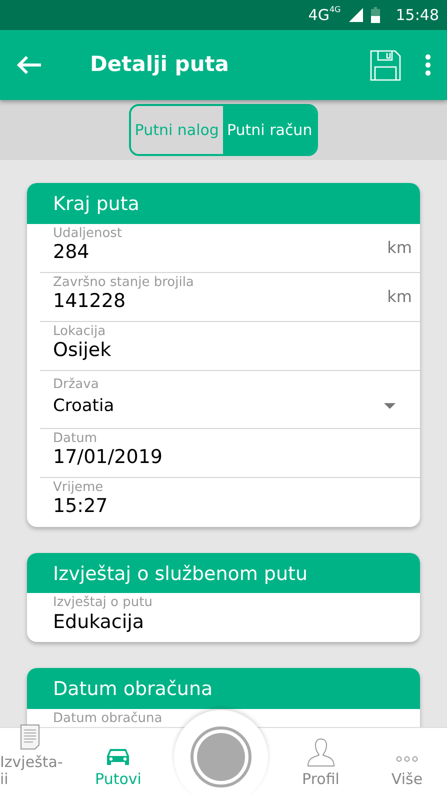 Image resolution: width=447 pixels, height=795 pixels. What do you see at coordinates (223, 203) in the screenshot?
I see `section-header: Kraj puta` at bounding box center [223, 203].